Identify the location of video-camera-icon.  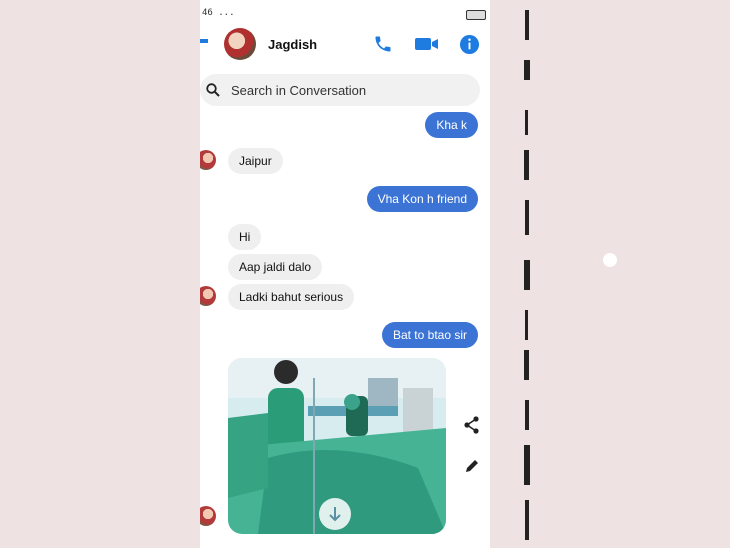
(427, 44).